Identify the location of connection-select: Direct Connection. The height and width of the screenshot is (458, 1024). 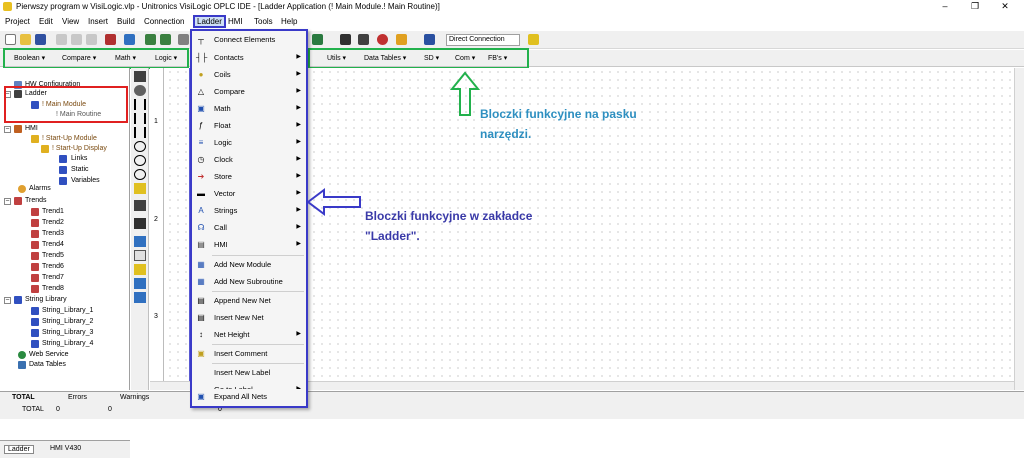
(483, 40).